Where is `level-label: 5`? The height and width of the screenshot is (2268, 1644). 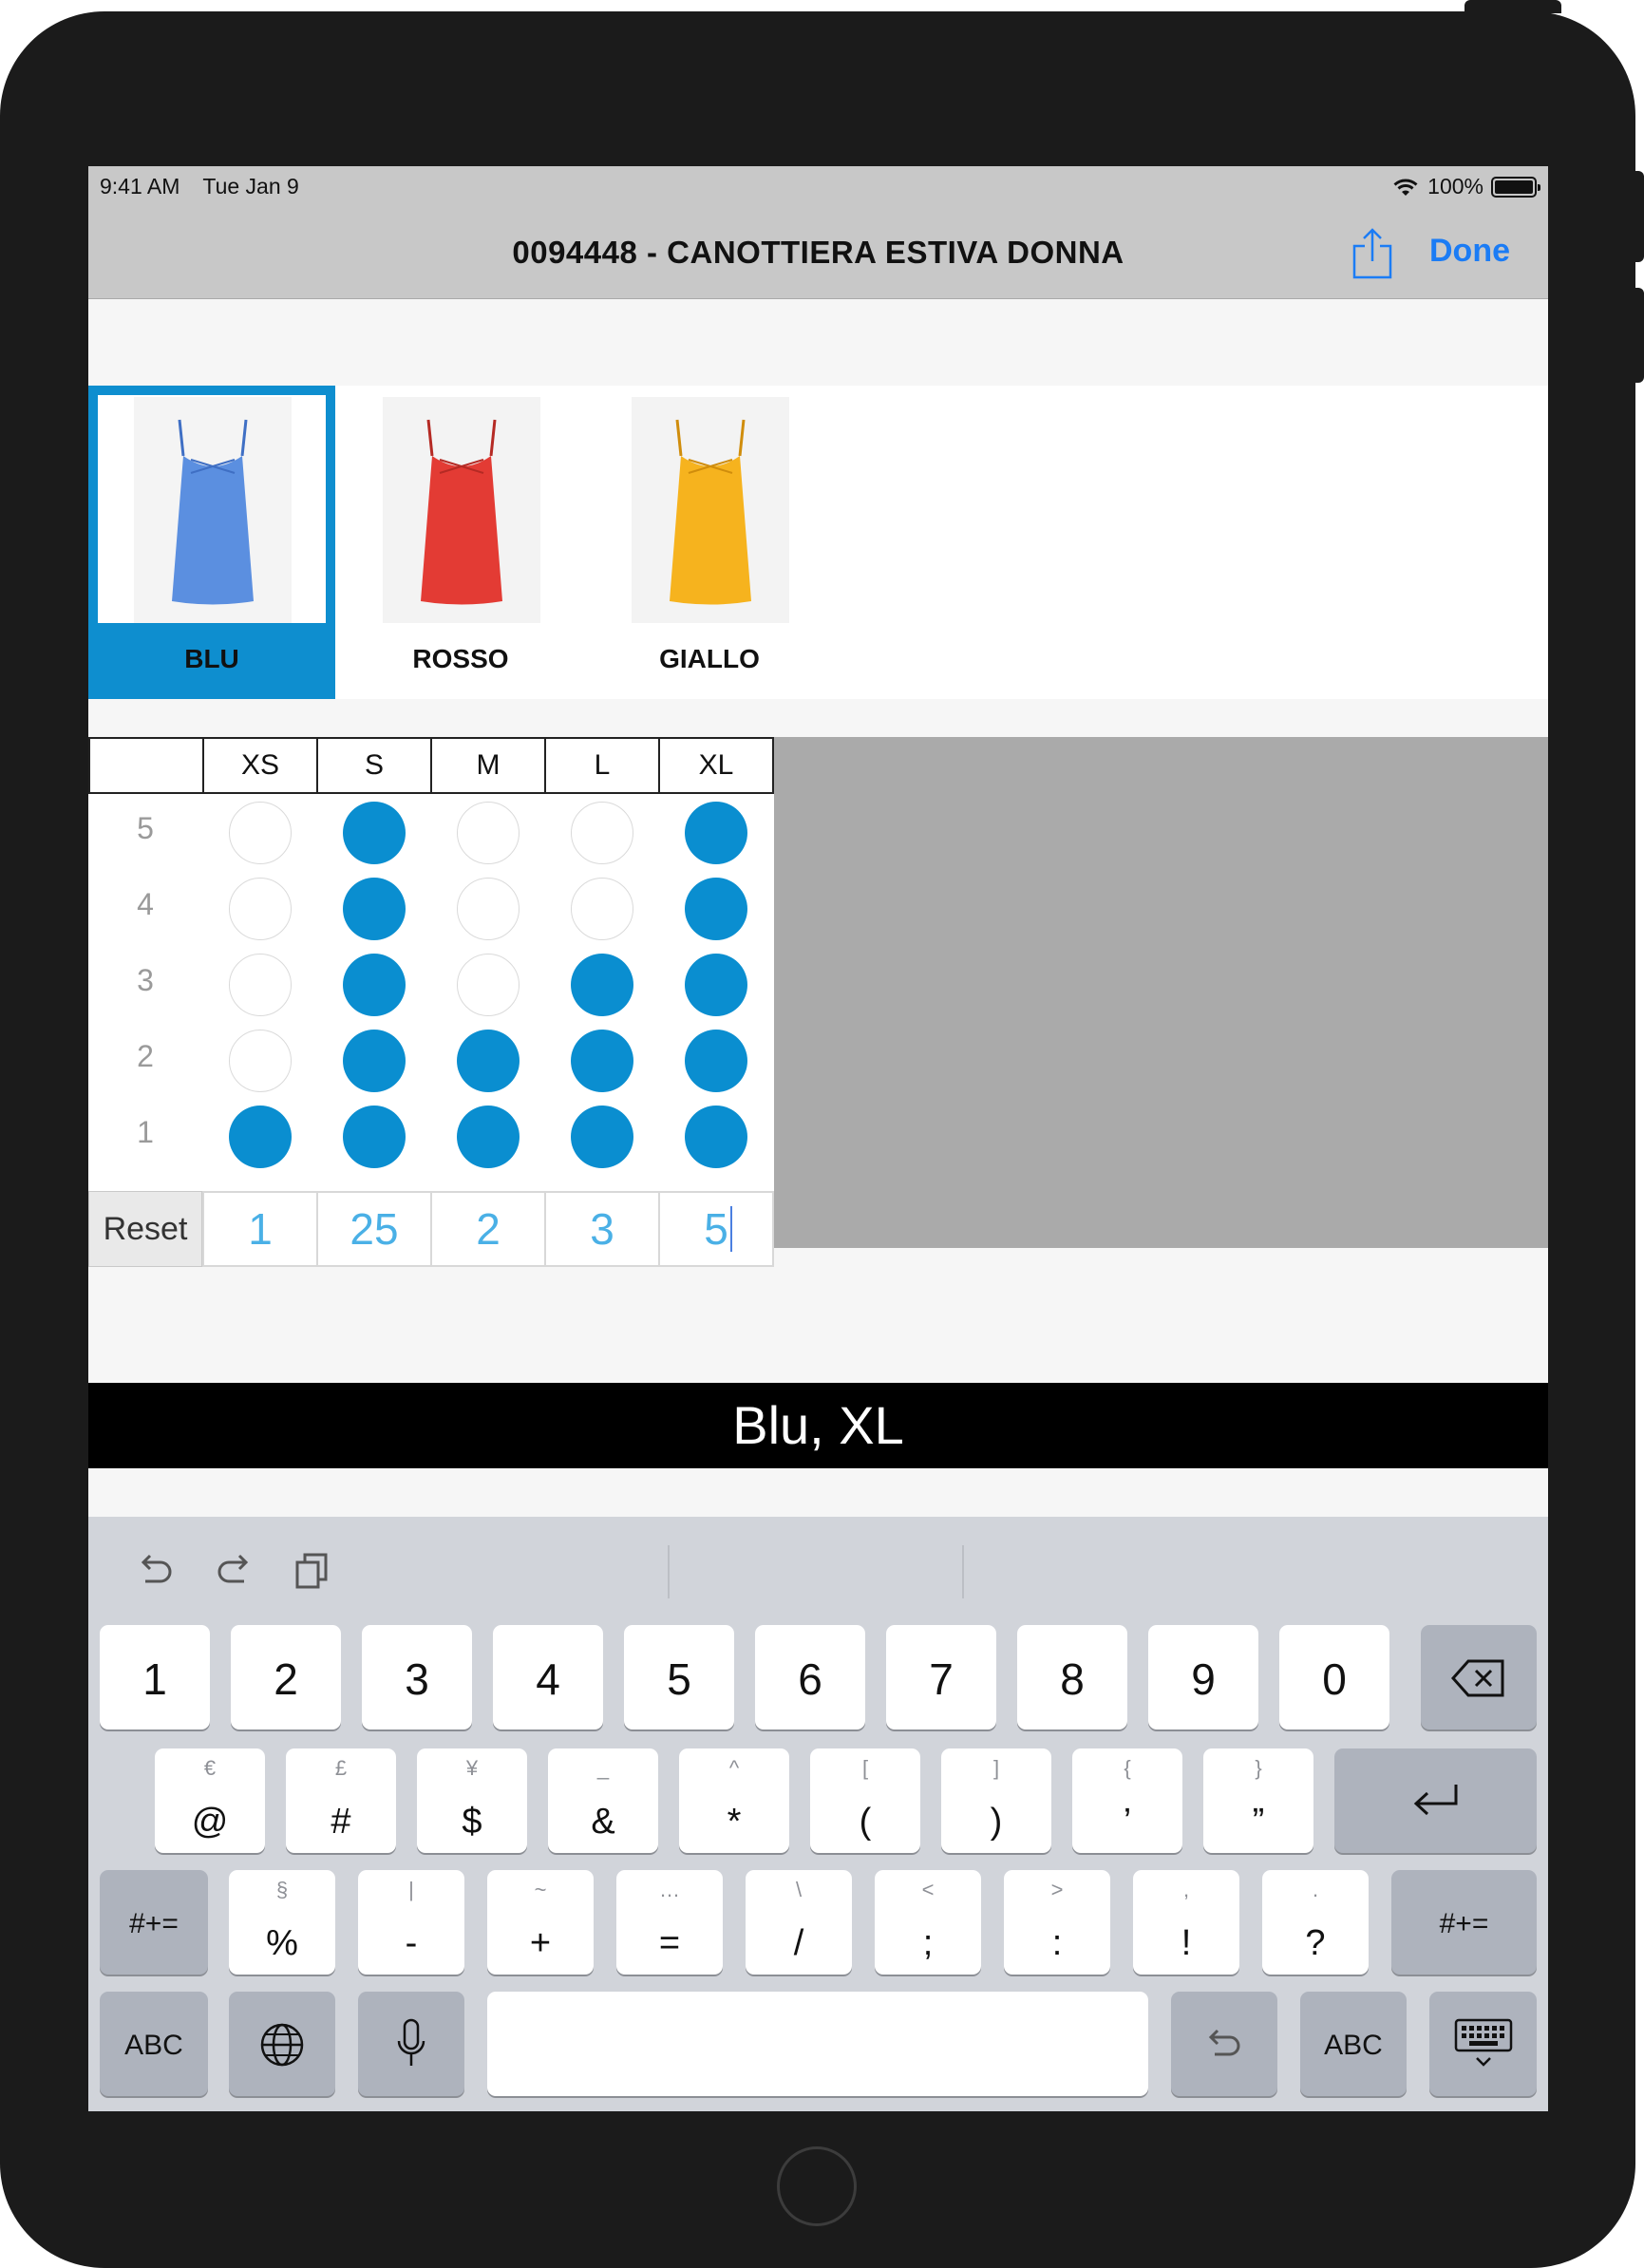
level-label: 5 is located at coordinates (145, 828).